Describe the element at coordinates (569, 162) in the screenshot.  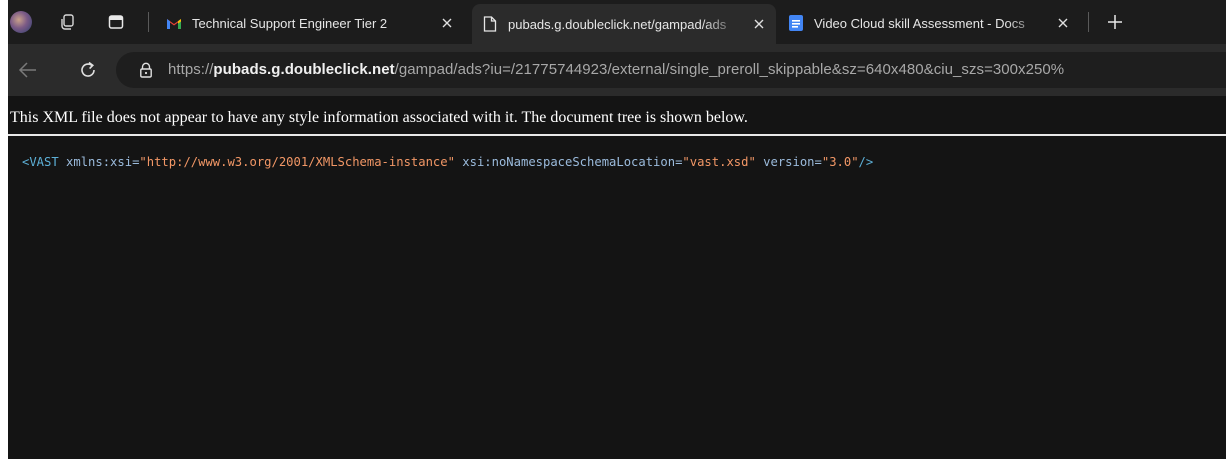
I see `xml-attribute-name: xsi:noNamespaceSchemaLocation` at that location.